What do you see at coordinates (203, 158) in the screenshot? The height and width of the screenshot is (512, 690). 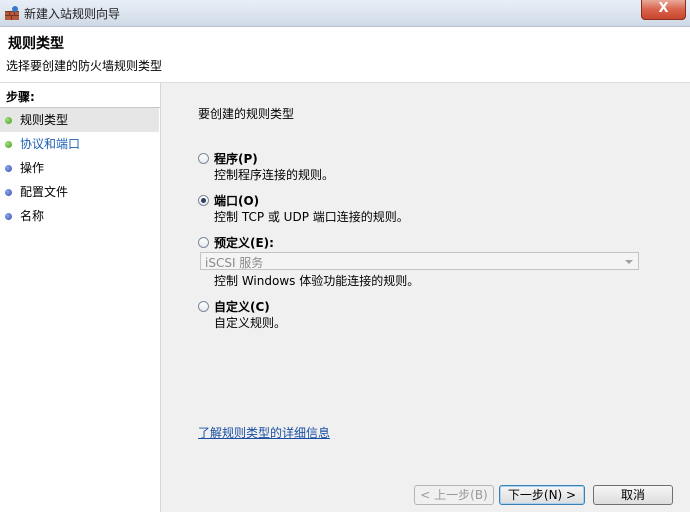 I see `radio-program` at bounding box center [203, 158].